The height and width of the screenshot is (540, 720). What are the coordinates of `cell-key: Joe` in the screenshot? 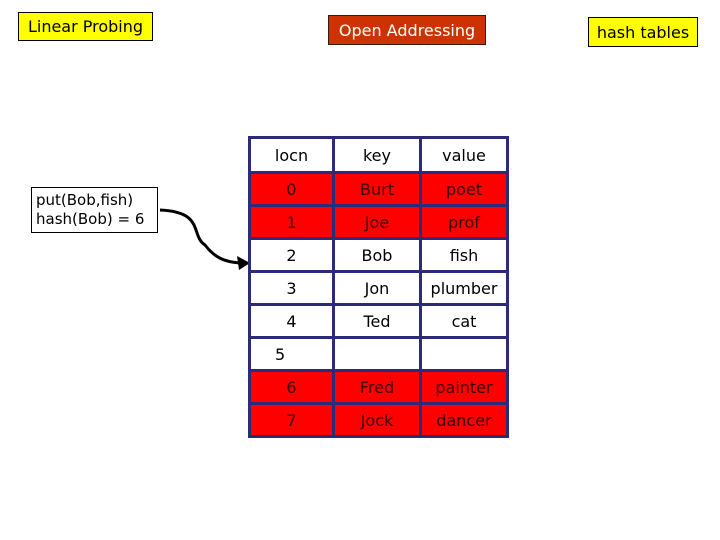 It's located at (377, 222).